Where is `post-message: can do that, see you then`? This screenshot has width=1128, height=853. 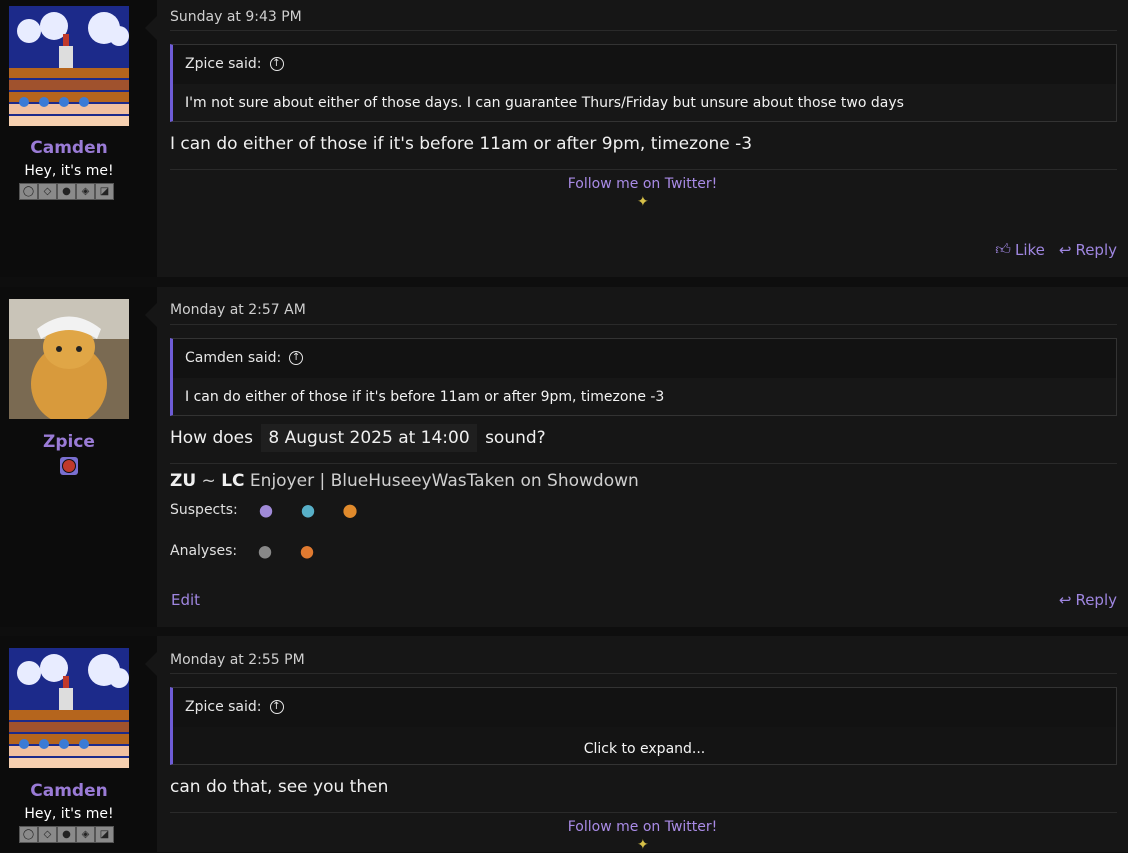 post-message: can do that, see you then is located at coordinates (279, 787).